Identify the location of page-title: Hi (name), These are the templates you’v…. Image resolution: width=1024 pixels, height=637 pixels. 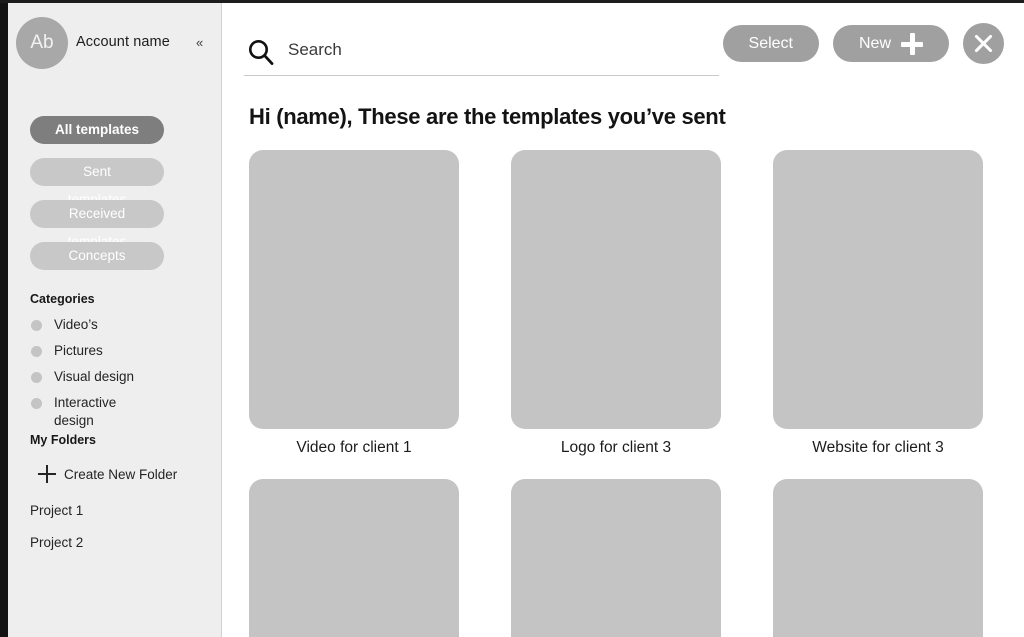
(487, 116).